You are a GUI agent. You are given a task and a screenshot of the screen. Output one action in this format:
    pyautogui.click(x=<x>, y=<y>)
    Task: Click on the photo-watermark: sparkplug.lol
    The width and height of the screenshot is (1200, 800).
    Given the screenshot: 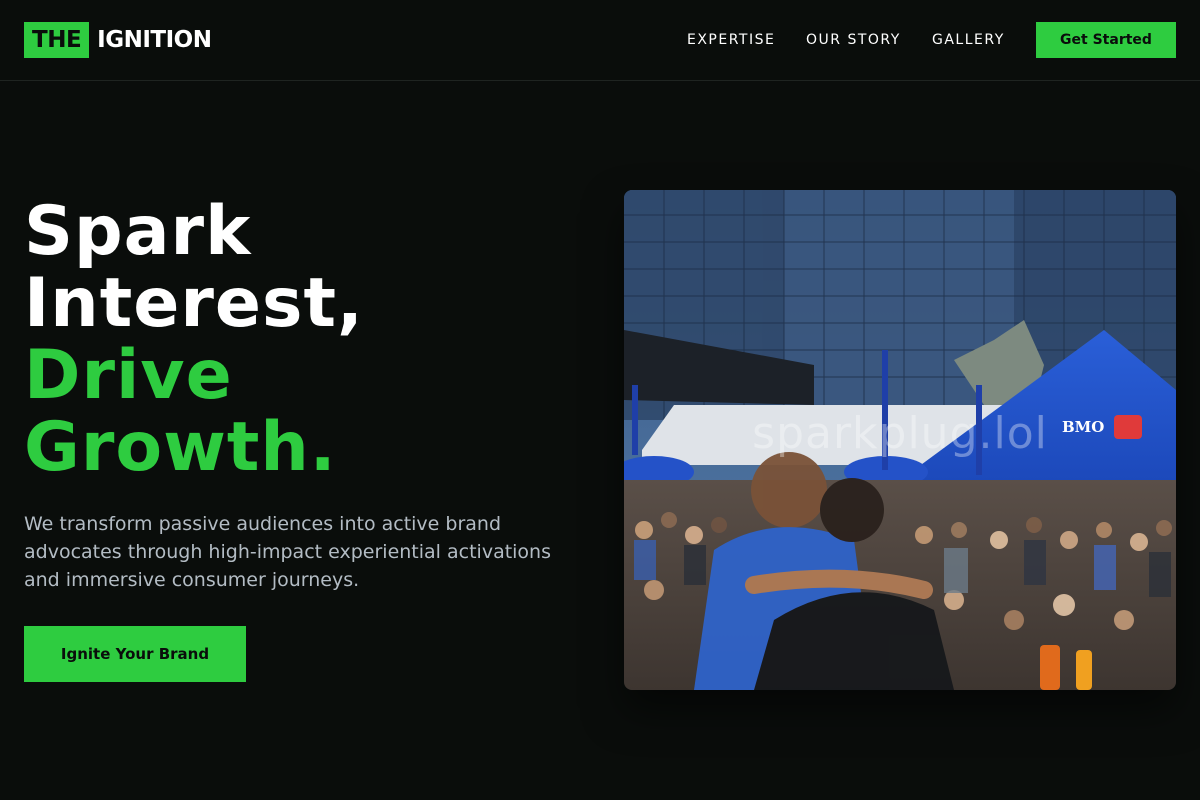 What is the action you would take?
    pyautogui.click(x=900, y=433)
    